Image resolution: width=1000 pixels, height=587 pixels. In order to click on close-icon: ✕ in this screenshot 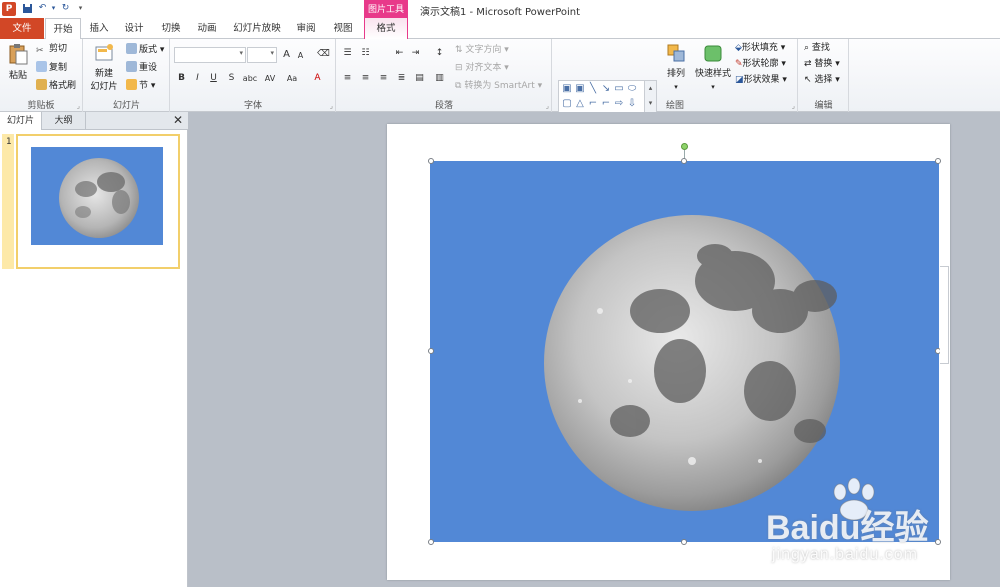, I will do `click(178, 120)`.